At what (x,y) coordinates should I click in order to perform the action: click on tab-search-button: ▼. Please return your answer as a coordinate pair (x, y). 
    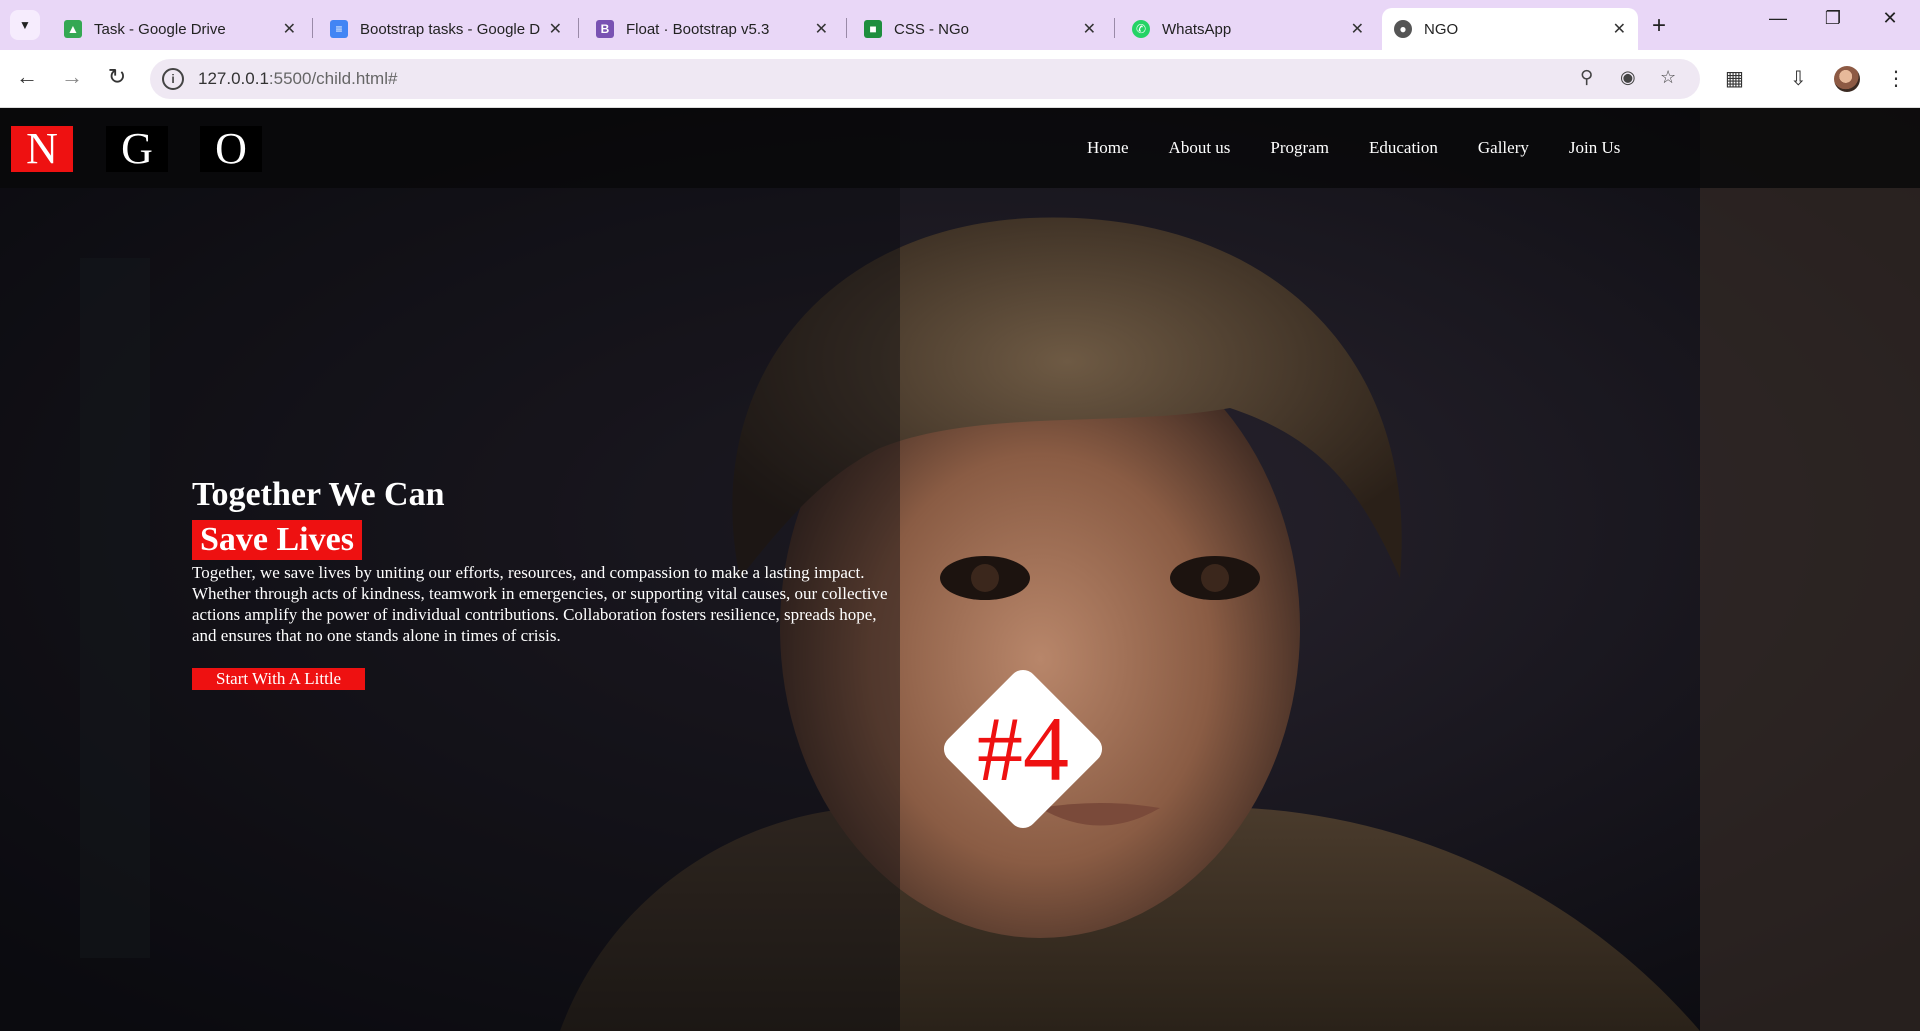
    Looking at the image, I should click on (25, 25).